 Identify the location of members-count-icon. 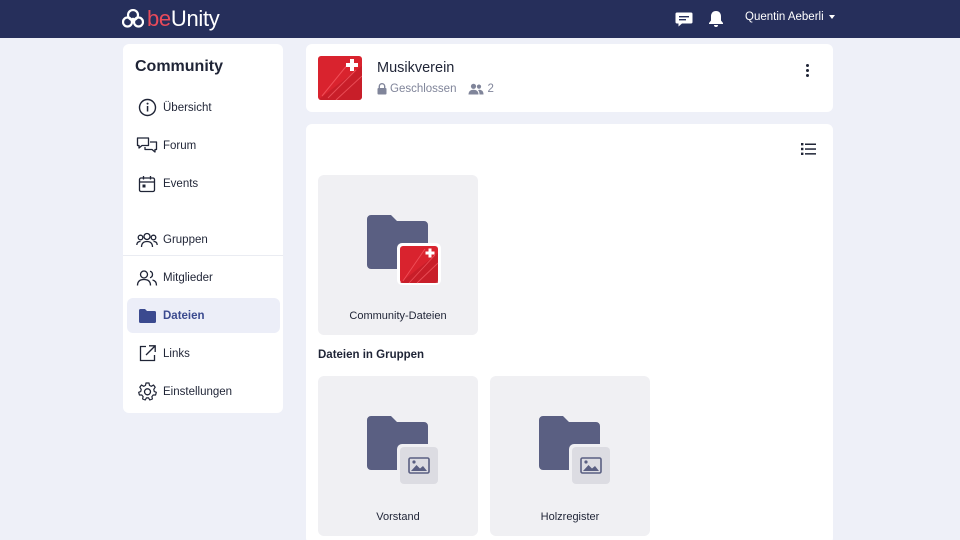
(476, 89).